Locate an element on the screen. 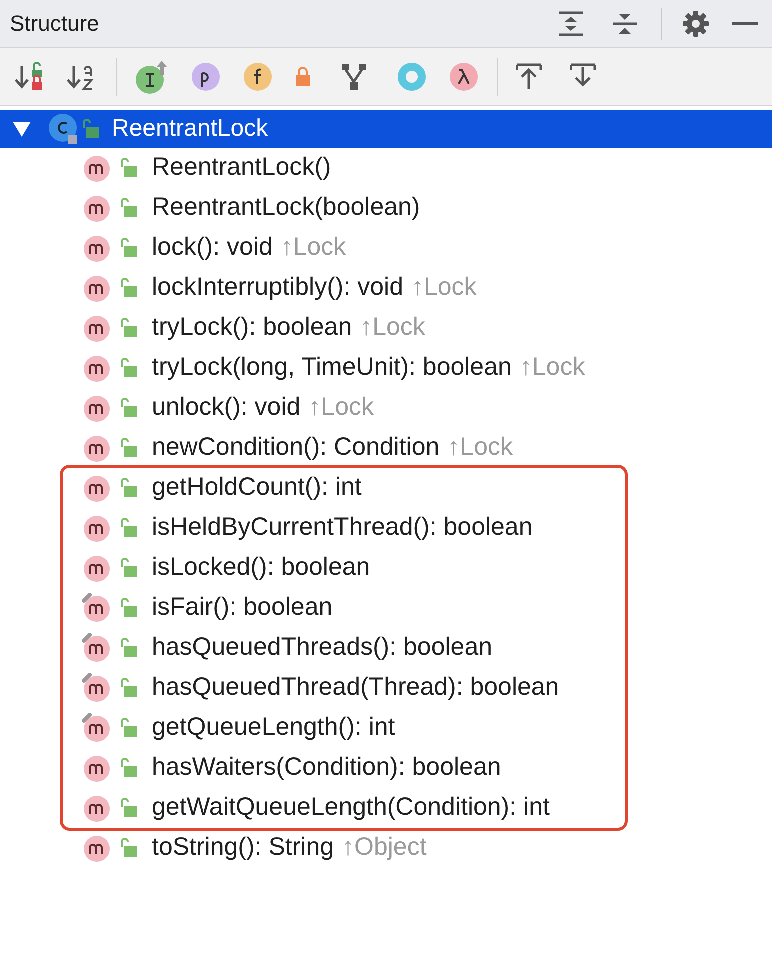 This screenshot has height=966, width=772. method-signature: lockInterruptibly(): void is located at coordinates (278, 288).